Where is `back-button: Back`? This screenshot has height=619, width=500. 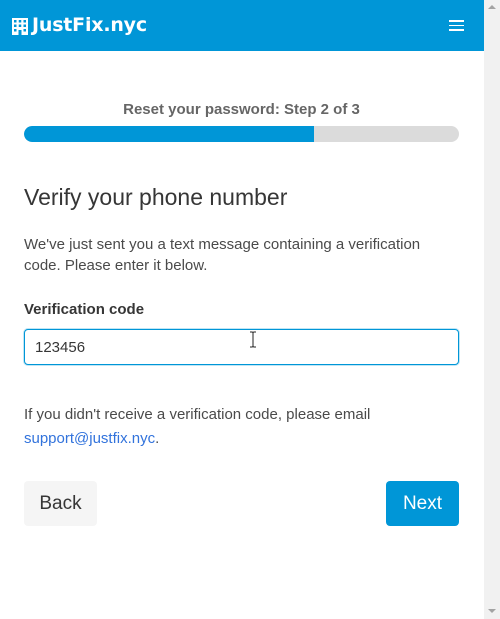
back-button: Back is located at coordinates (60, 503).